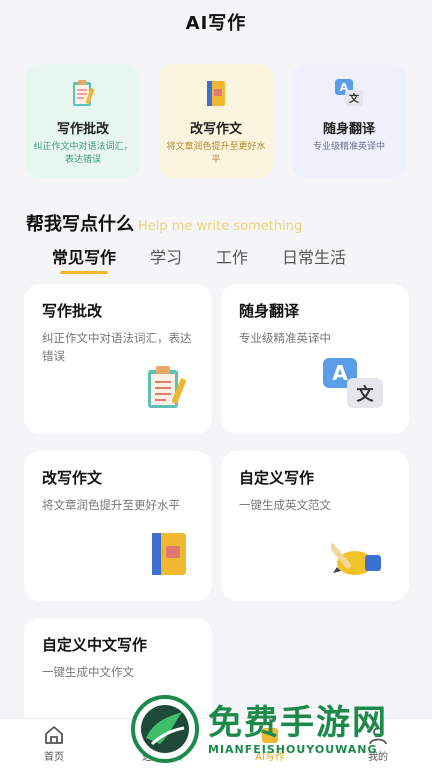  Describe the element at coordinates (349, 121) in the screenshot. I see `quick-card-translate: A 文 随身翻译 专业级精准英译中` at that location.